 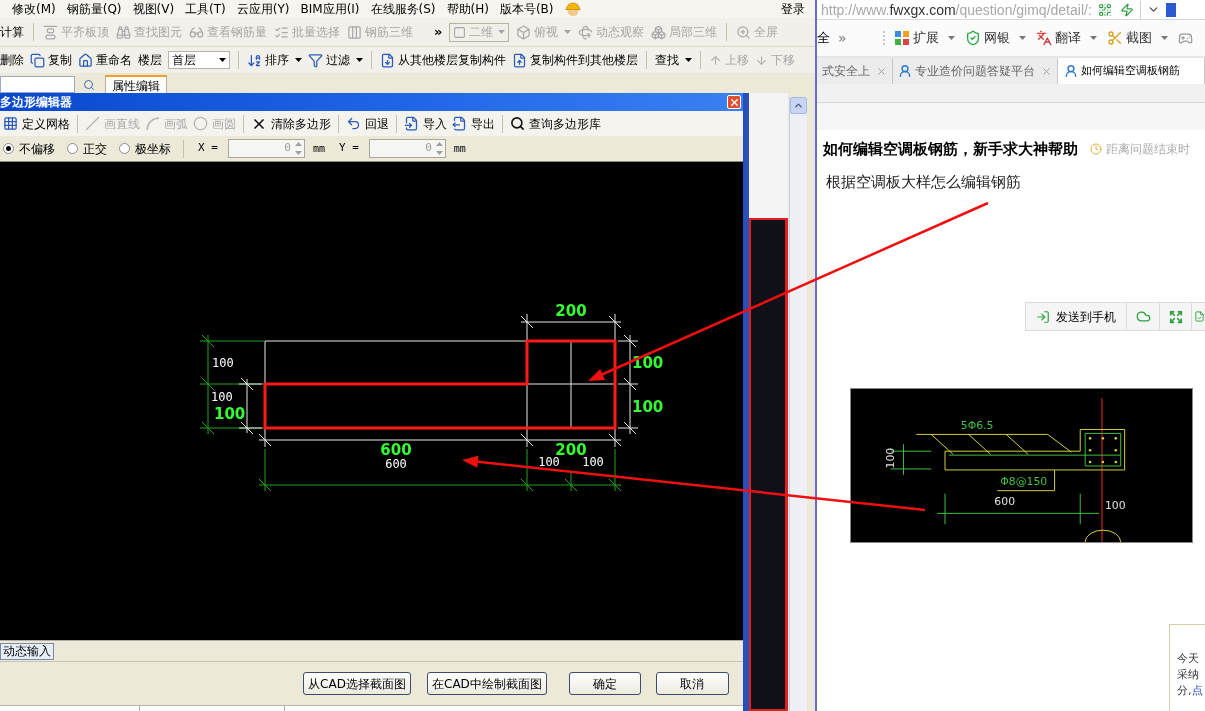 I want to click on snap-radio: 不偏移, so click(x=29, y=148).